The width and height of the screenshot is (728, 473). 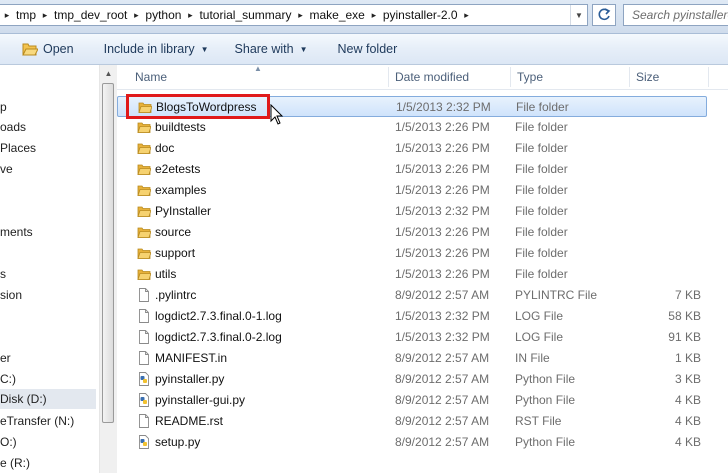 What do you see at coordinates (48, 127) in the screenshot?
I see `nav-item: oads` at bounding box center [48, 127].